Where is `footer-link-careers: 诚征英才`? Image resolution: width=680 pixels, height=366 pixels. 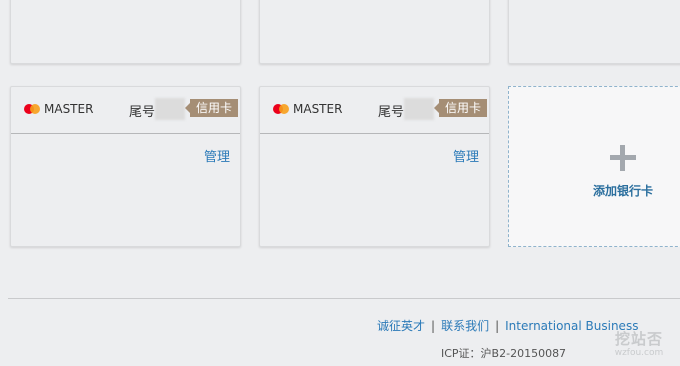 footer-link-careers: 诚征英才 is located at coordinates (401, 326).